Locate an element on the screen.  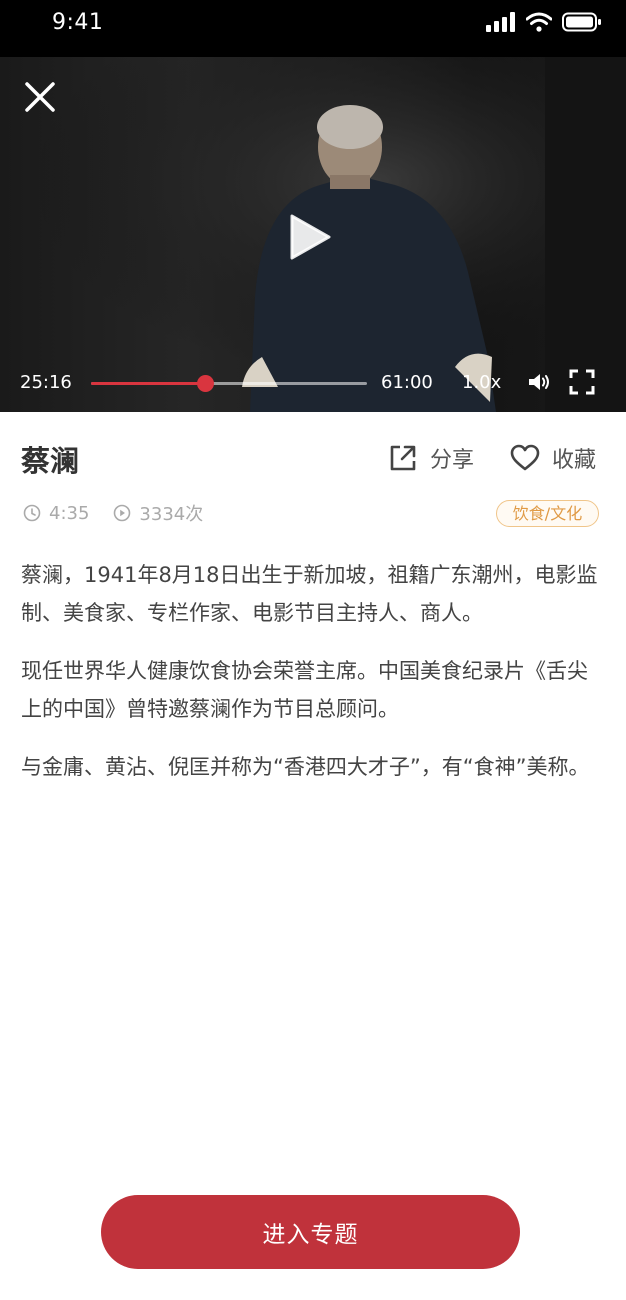
signal-icon is located at coordinates (500, 22).